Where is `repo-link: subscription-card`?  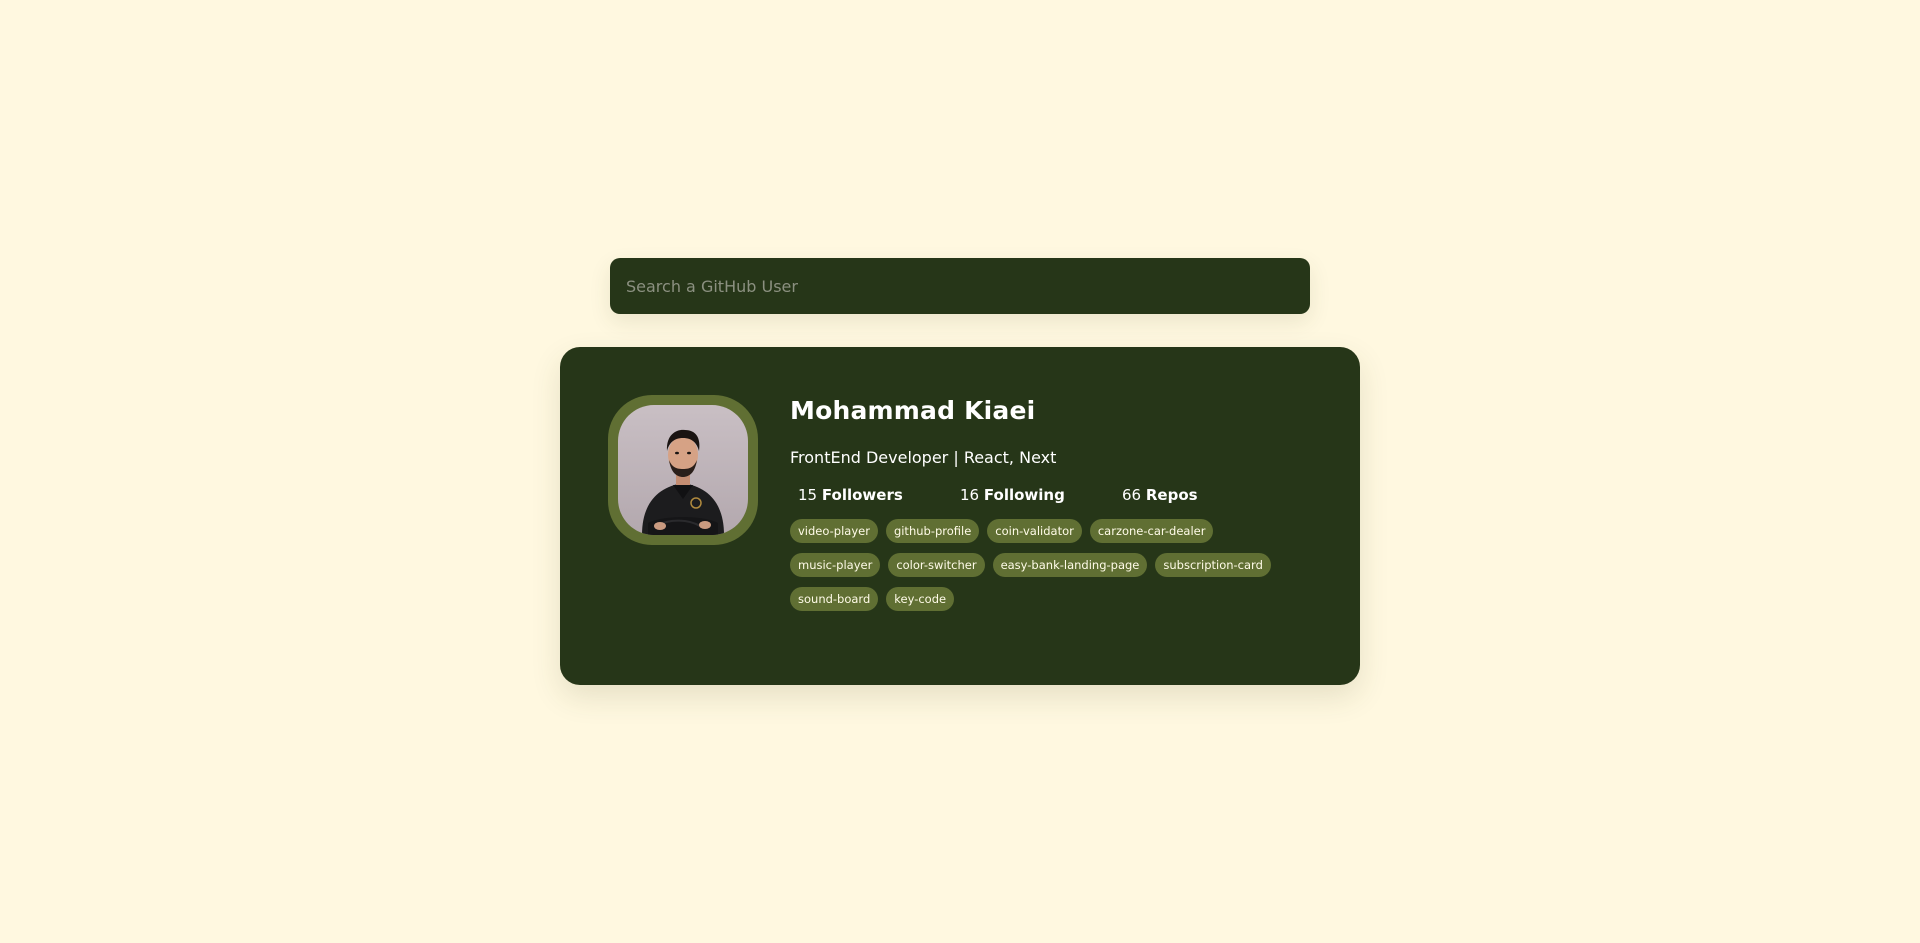
repo-link: subscription-card is located at coordinates (1213, 565).